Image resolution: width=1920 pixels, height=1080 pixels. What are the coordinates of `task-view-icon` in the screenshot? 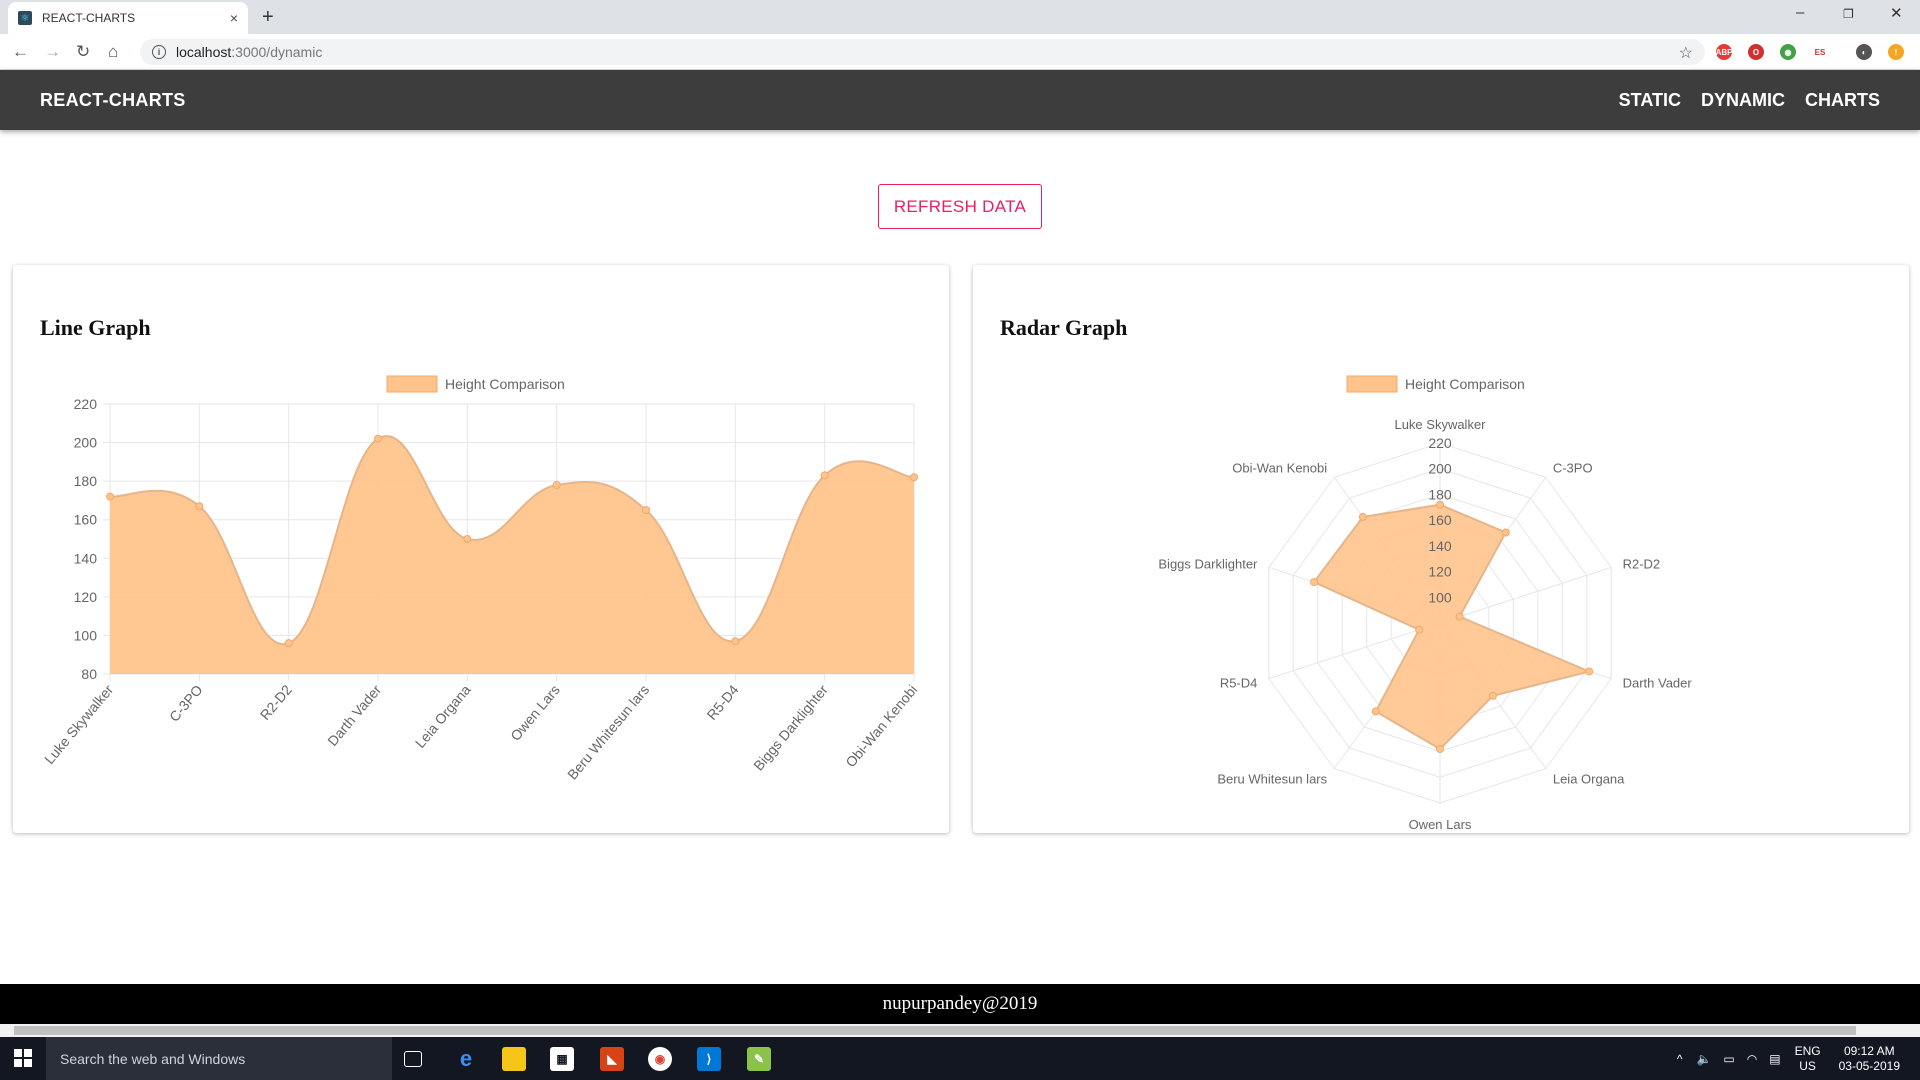 It's located at (413, 1059).